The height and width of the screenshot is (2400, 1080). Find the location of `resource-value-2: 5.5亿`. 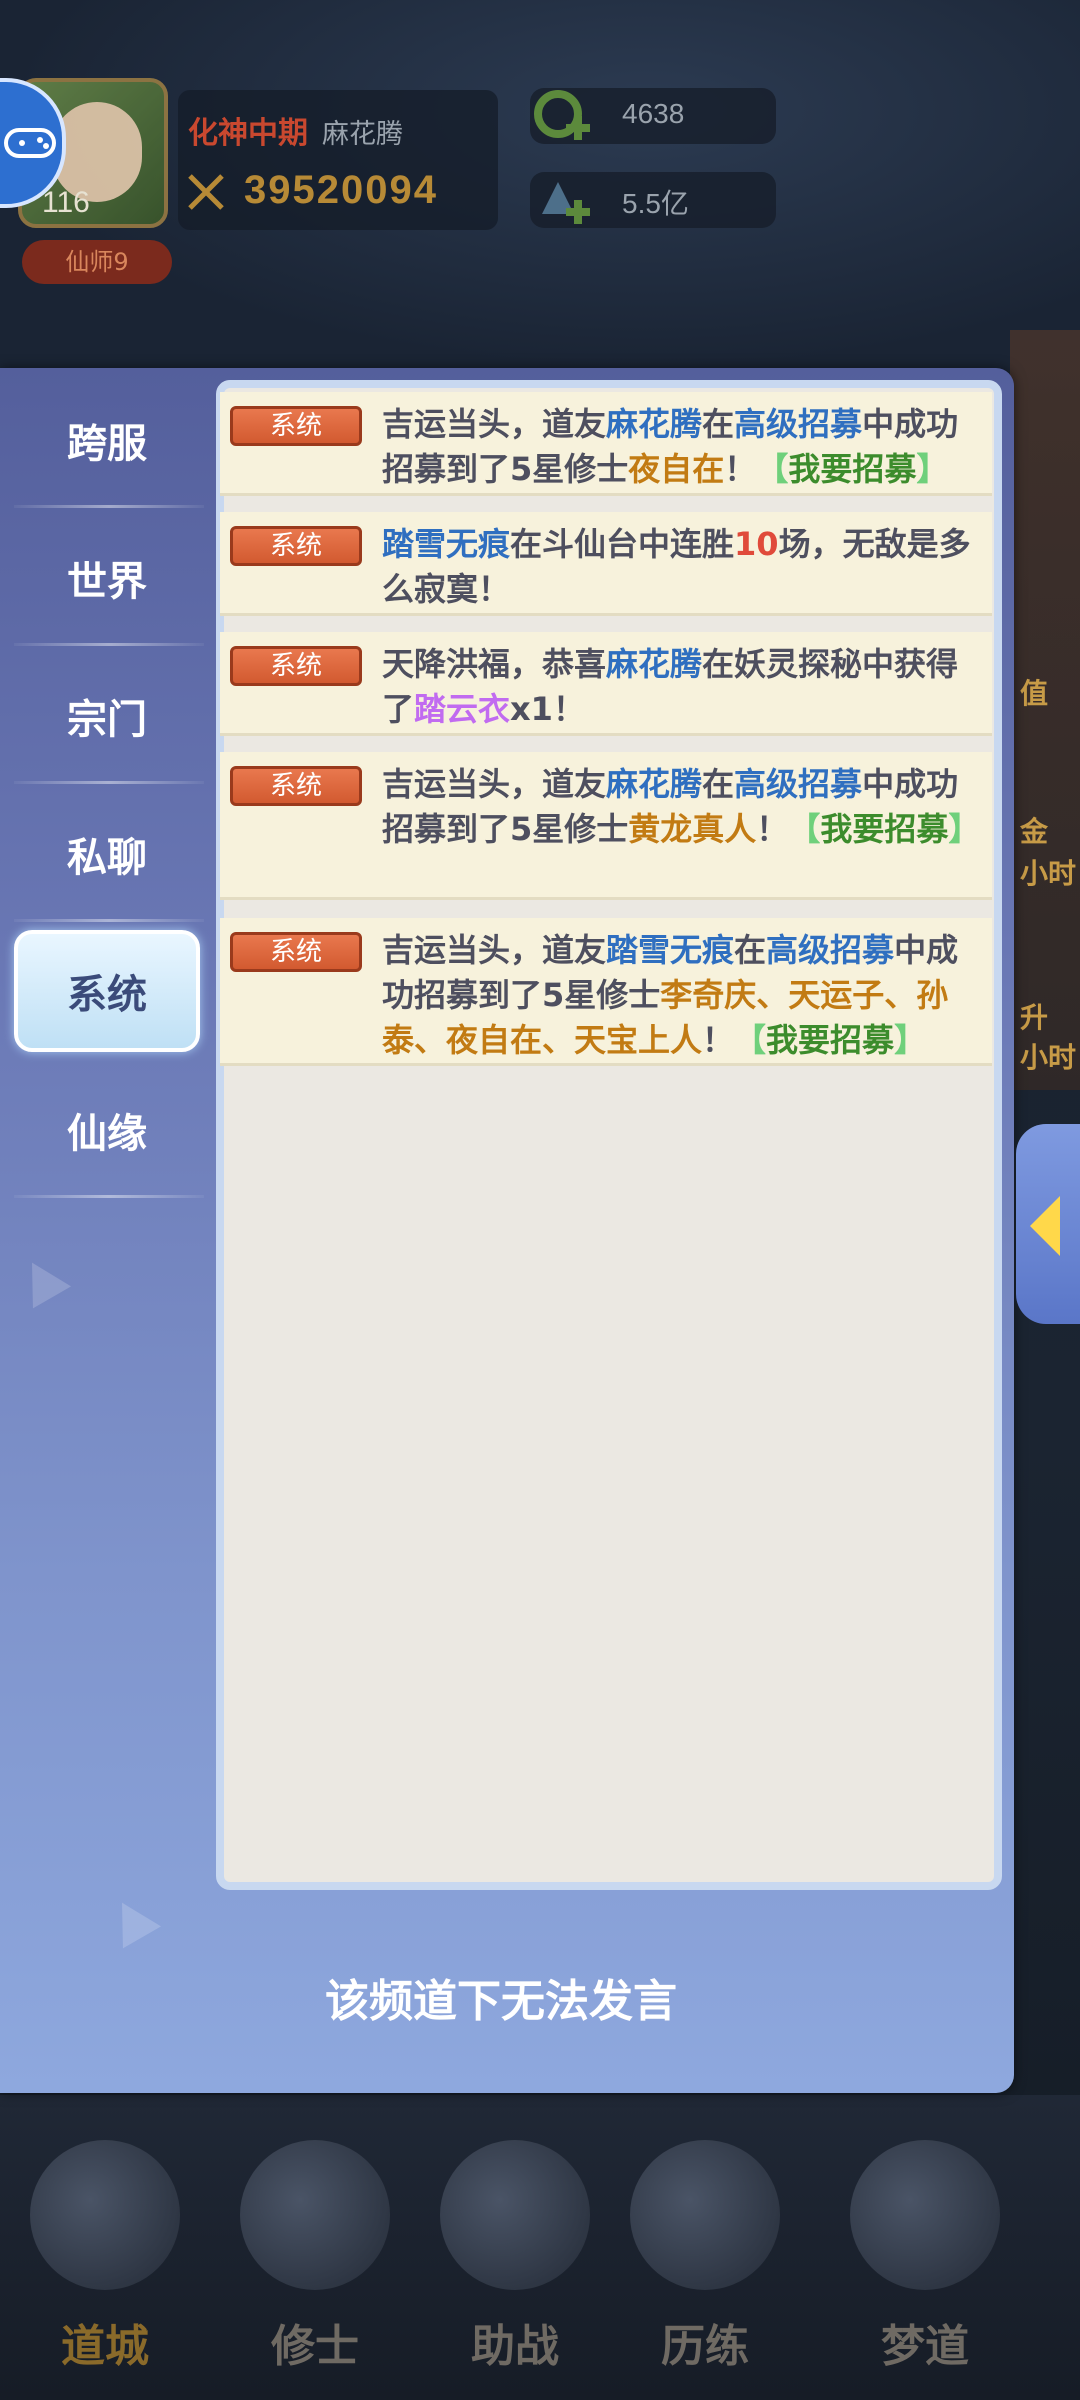

resource-value-2: 5.5亿 is located at coordinates (655, 203).